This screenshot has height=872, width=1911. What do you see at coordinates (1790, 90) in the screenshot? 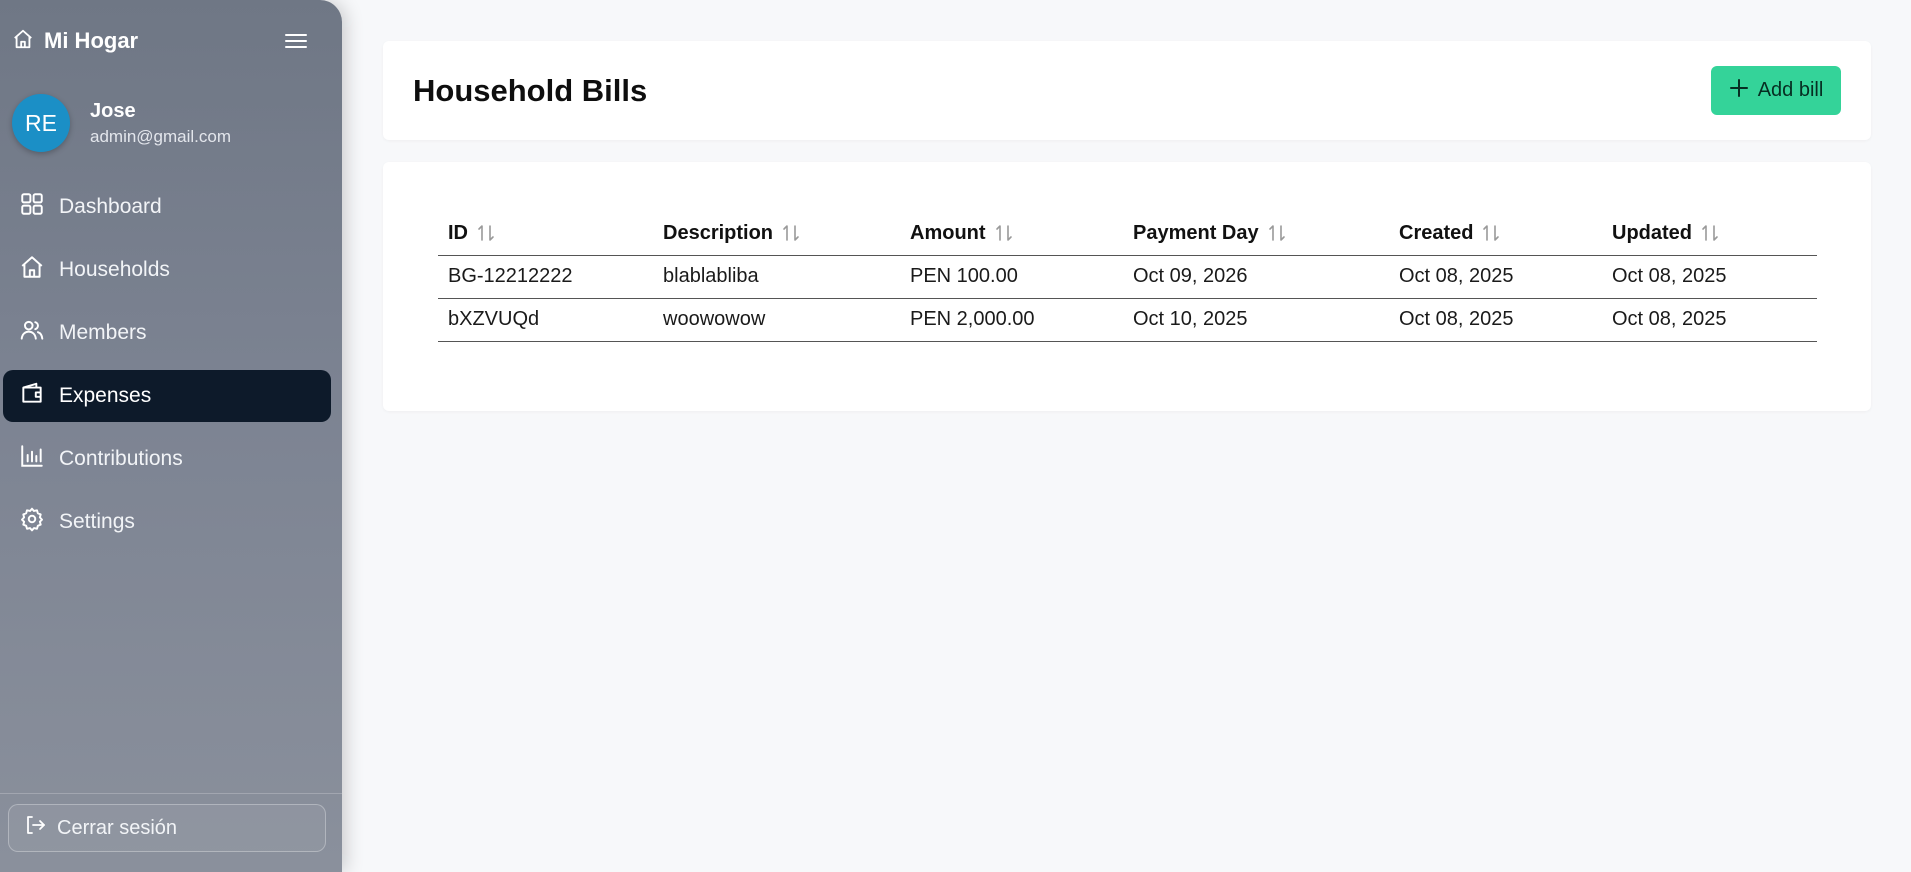
I see `add-bill-label: Add bill` at bounding box center [1790, 90].